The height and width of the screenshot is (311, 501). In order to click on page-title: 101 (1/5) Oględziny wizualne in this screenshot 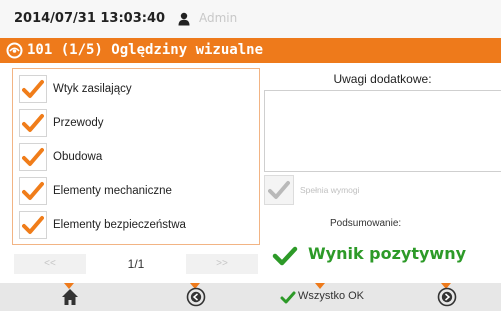, I will do `click(145, 50)`.